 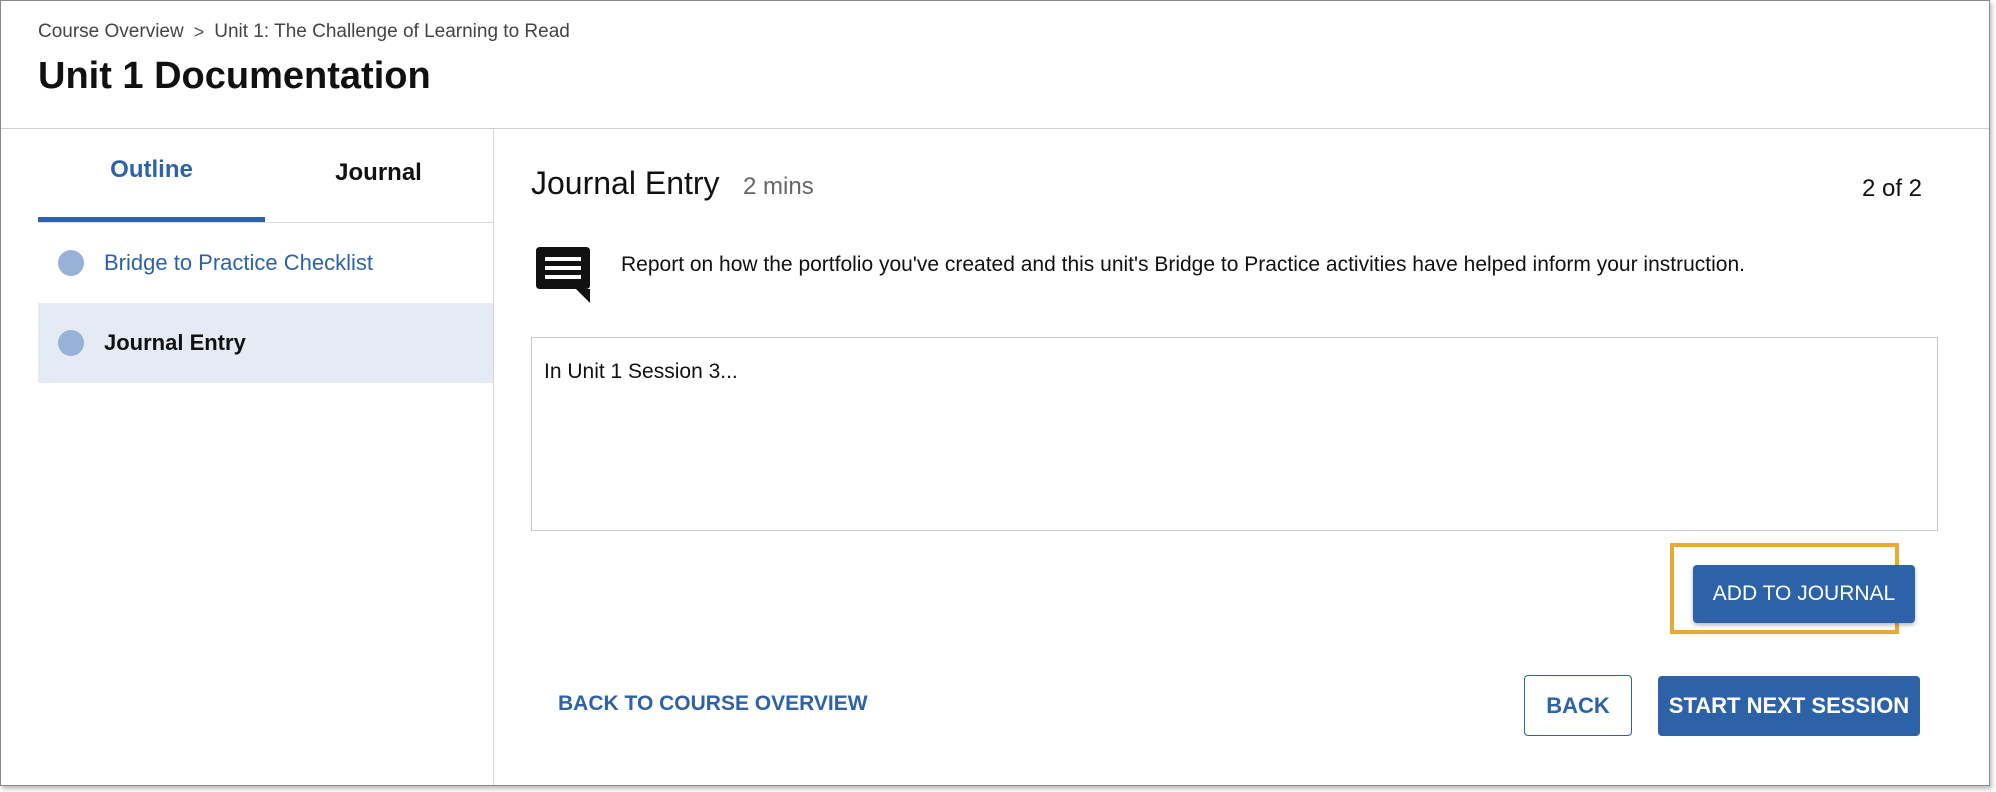 I want to click on page-title: Unit 1 Documentation, so click(x=234, y=76).